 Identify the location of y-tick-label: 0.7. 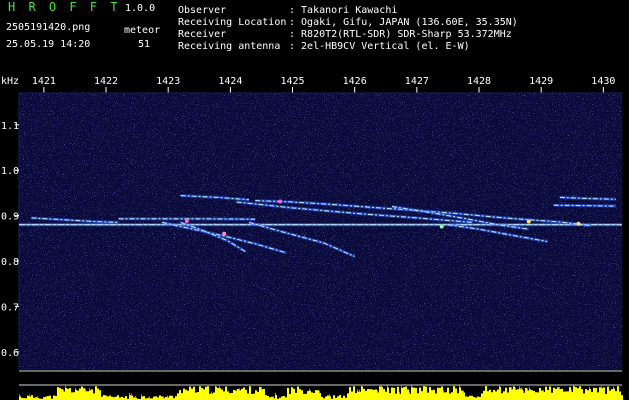
(10, 307).